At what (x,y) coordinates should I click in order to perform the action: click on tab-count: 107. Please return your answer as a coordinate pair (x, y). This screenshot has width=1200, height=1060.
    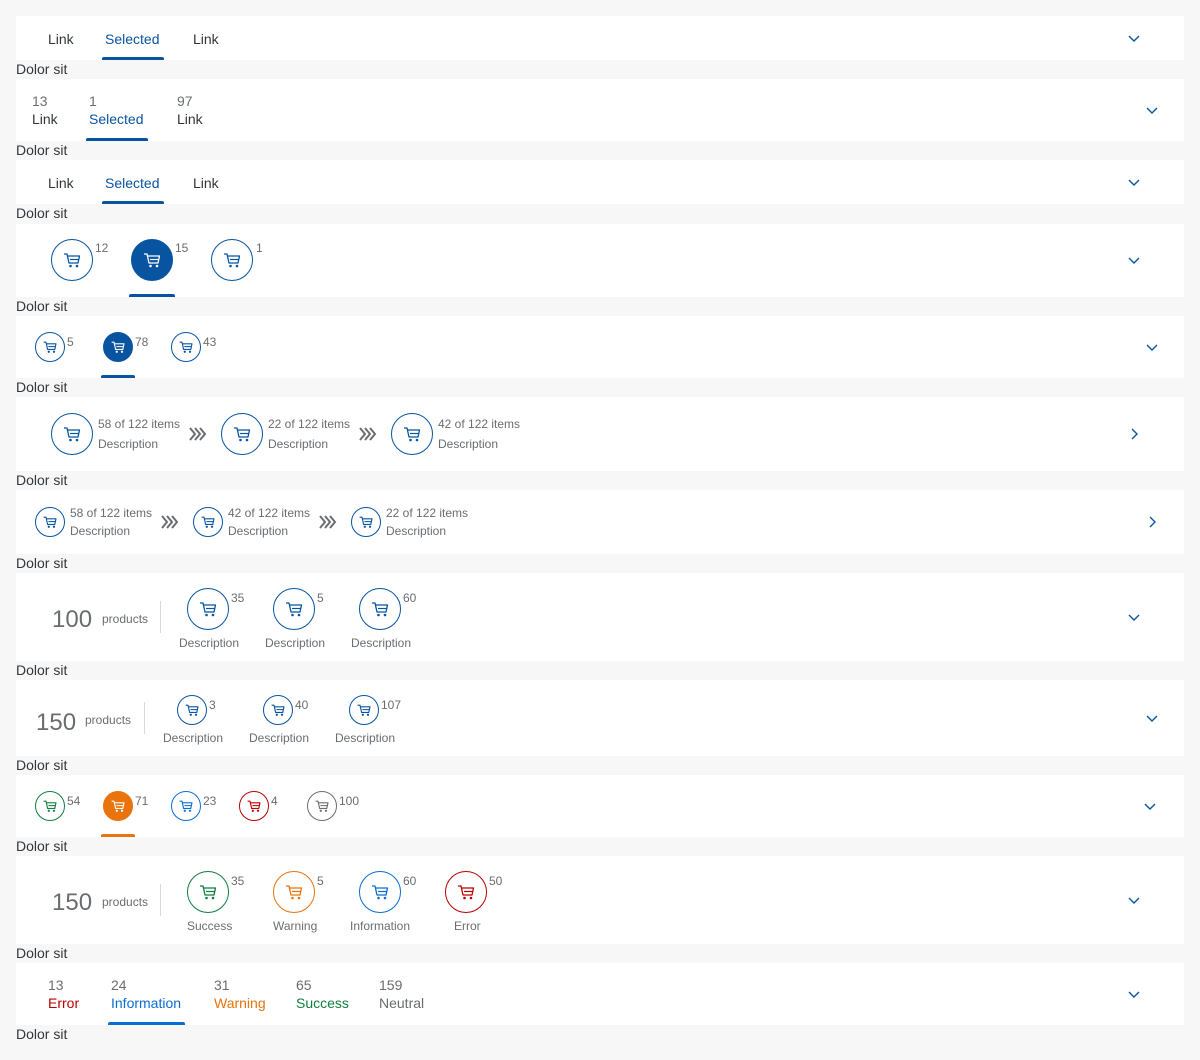
    Looking at the image, I should click on (391, 705).